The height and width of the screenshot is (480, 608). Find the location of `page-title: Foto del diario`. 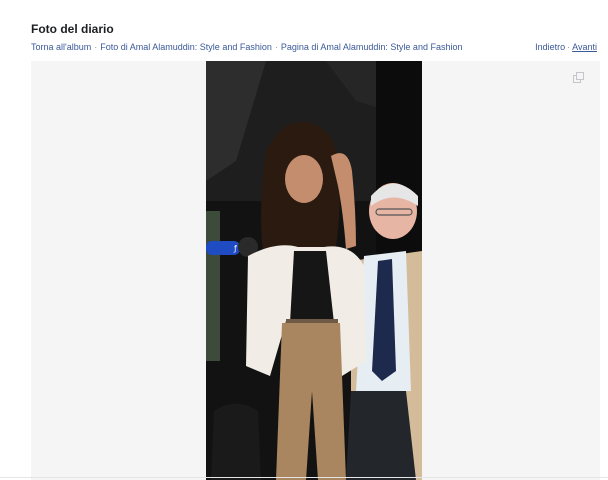

page-title: Foto del diario is located at coordinates (72, 29).